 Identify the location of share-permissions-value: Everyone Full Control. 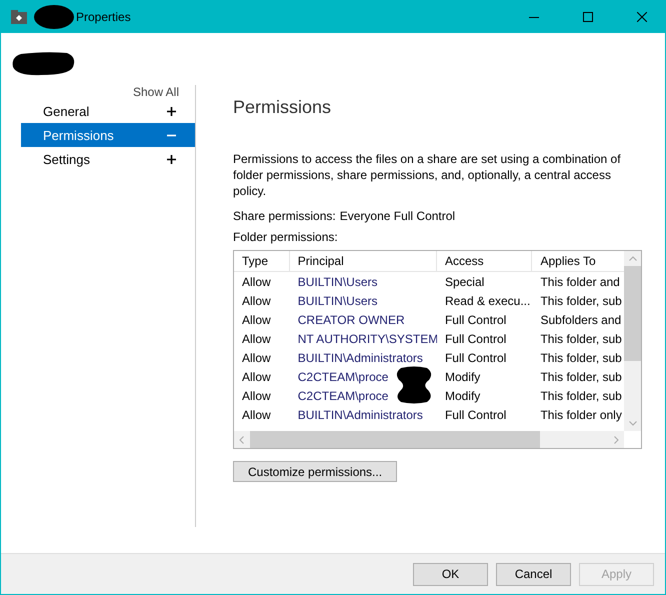
(398, 216).